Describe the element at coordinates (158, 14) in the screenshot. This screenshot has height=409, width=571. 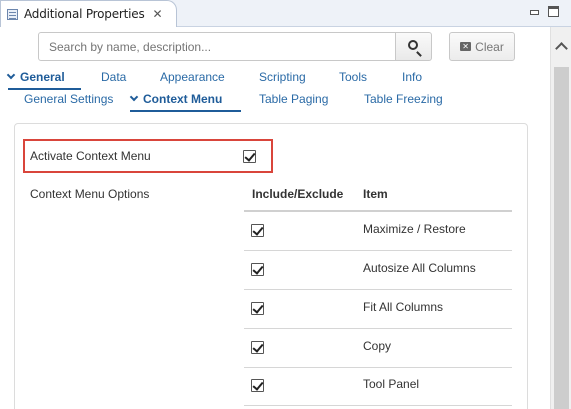
I see `close-icon: ✕` at that location.